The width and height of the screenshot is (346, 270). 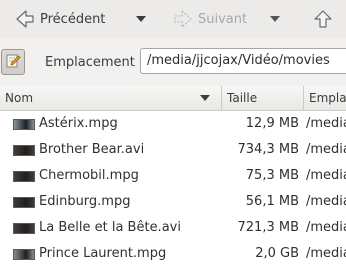 I want to click on file-size: 12,9 MB, so click(x=272, y=123).